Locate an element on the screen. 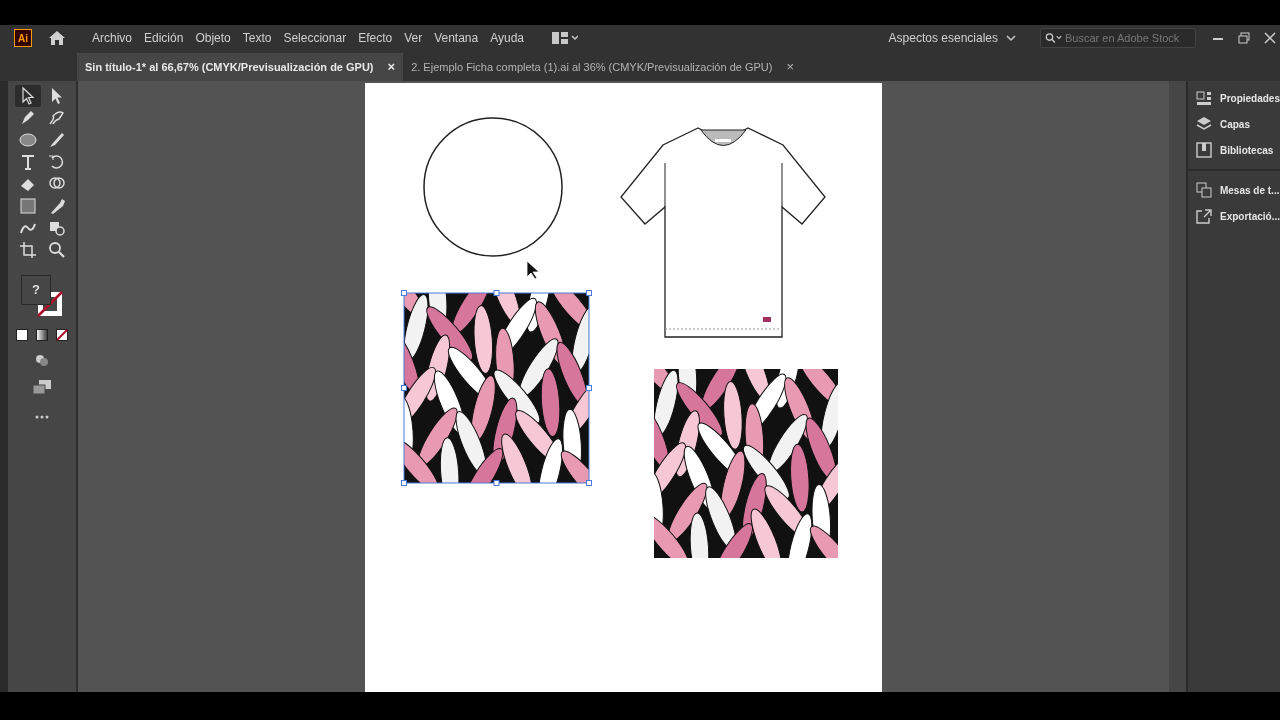  menu-item: Edición is located at coordinates (164, 38).